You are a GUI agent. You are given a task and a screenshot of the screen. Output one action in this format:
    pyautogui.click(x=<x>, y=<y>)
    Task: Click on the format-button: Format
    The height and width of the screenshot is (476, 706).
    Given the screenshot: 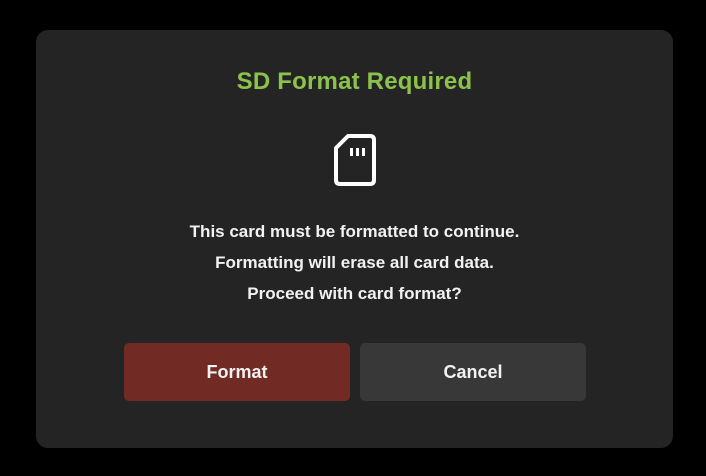 What is the action you would take?
    pyautogui.click(x=237, y=372)
    